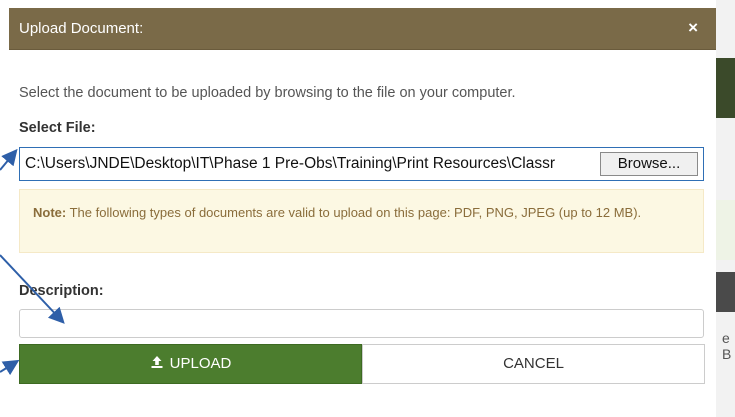  I want to click on background-dark-strip, so click(725, 292).